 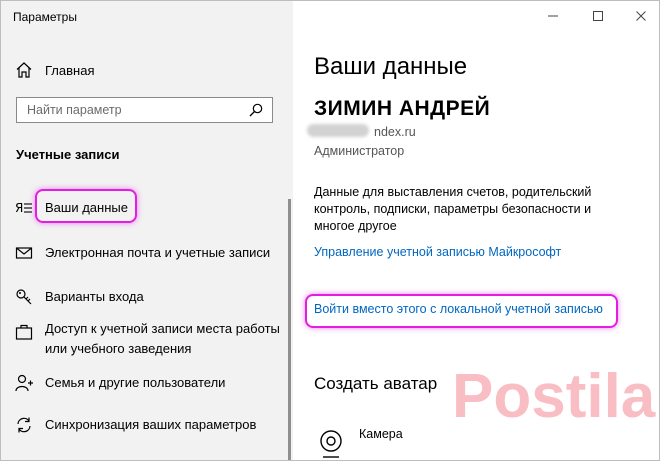 I want to click on svg-text: Я, so click(x=19, y=208).